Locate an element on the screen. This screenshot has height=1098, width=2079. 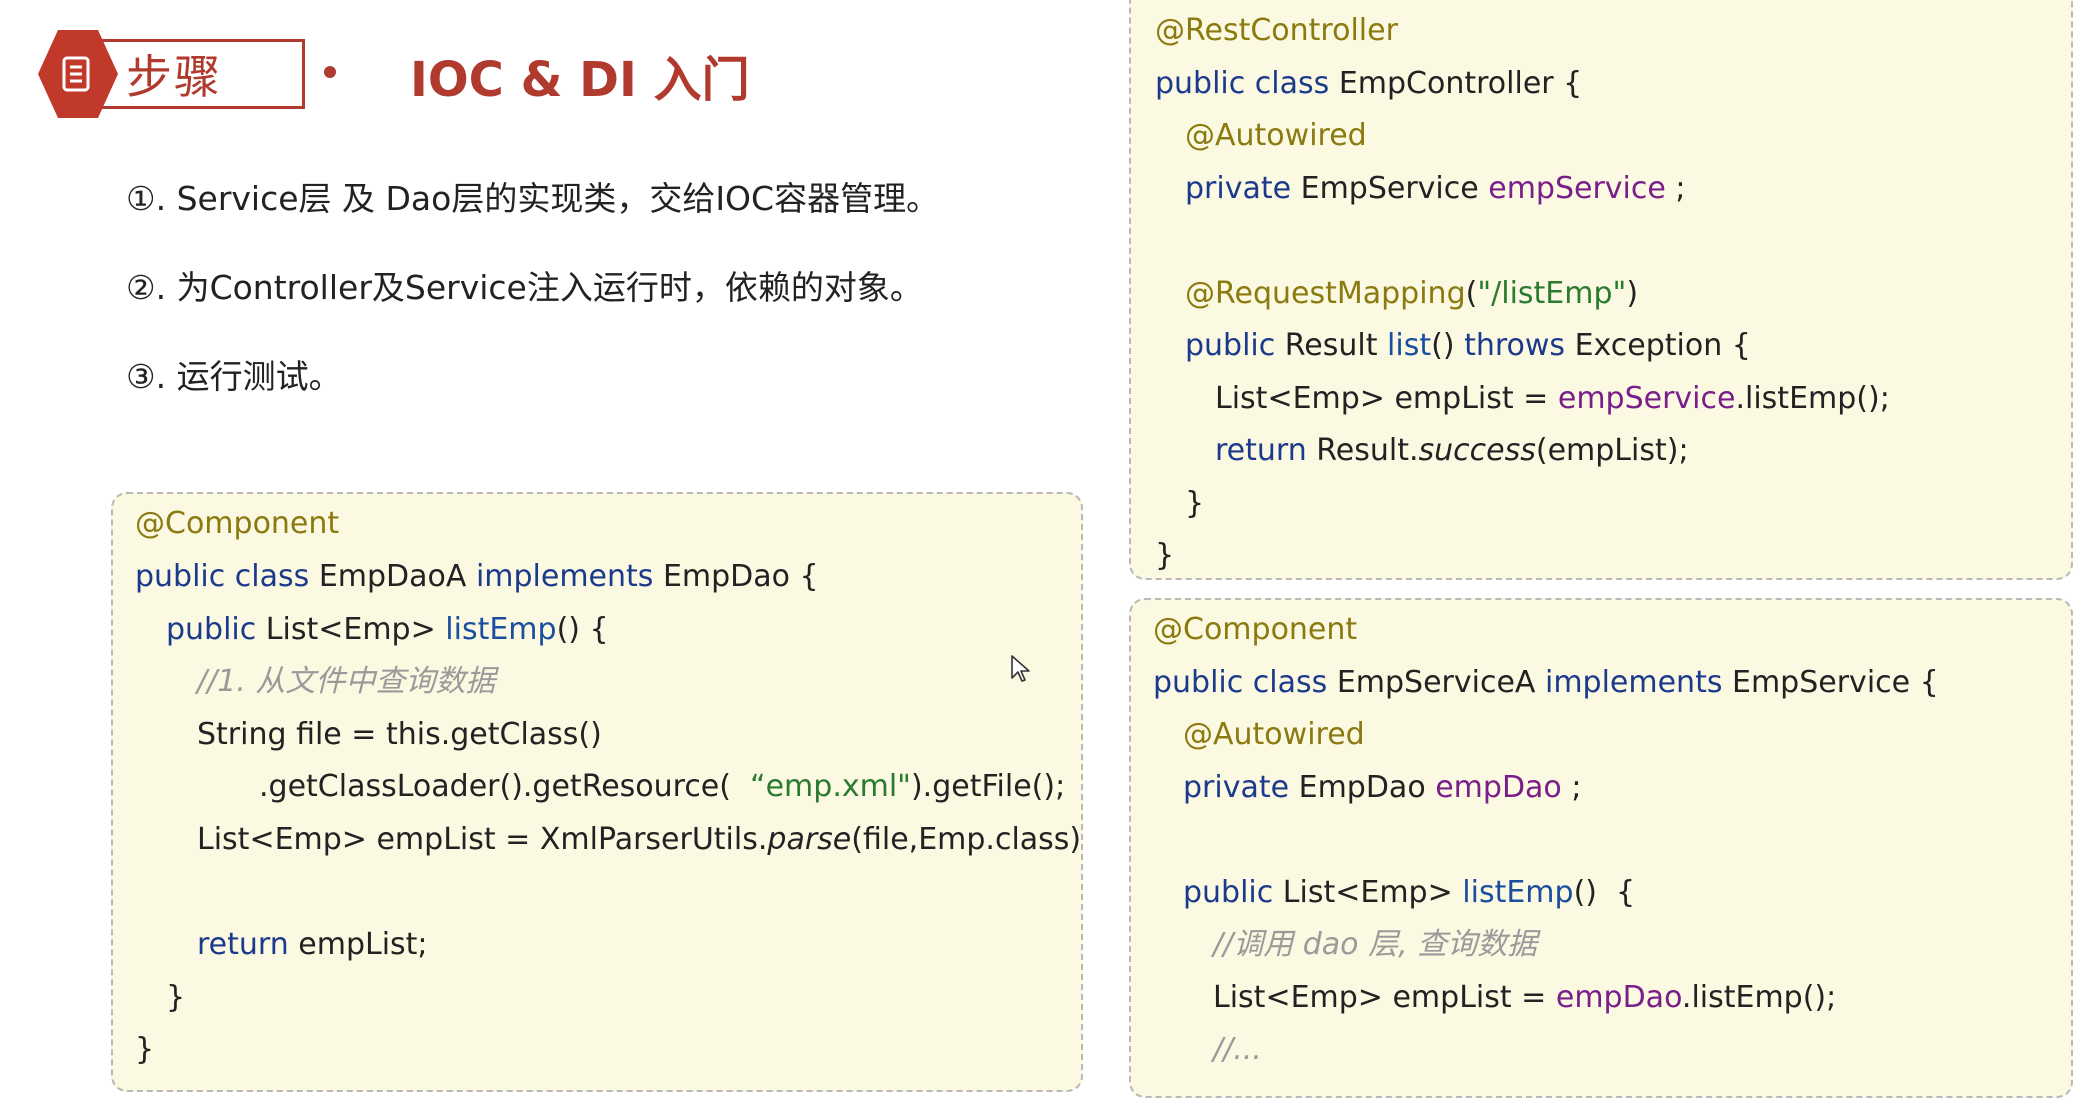
code-line: private EmpService empService ; is located at coordinates (1435, 188).